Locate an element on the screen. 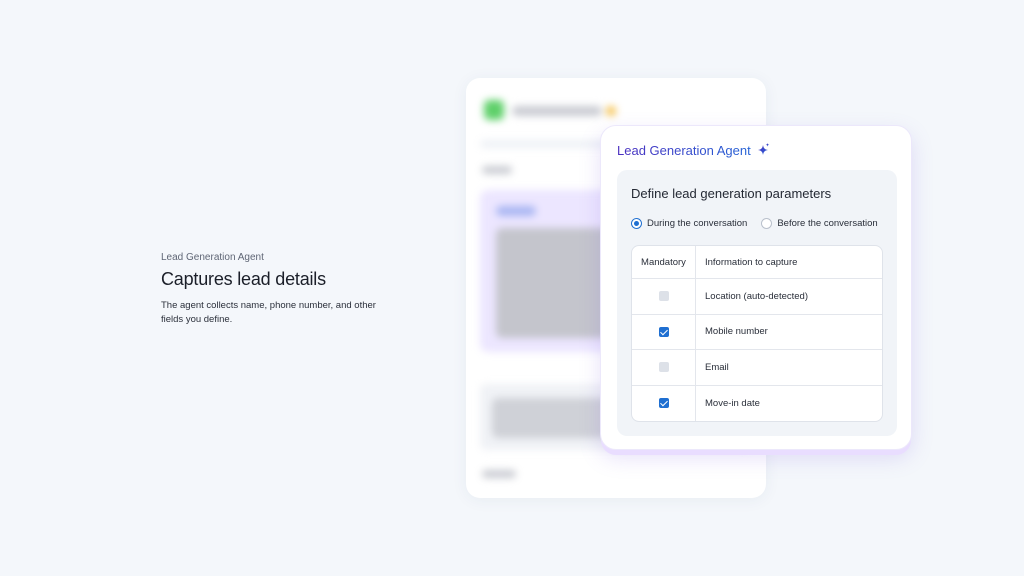 The image size is (1024, 576). radio-before-label: Before the conversation is located at coordinates (827, 223).